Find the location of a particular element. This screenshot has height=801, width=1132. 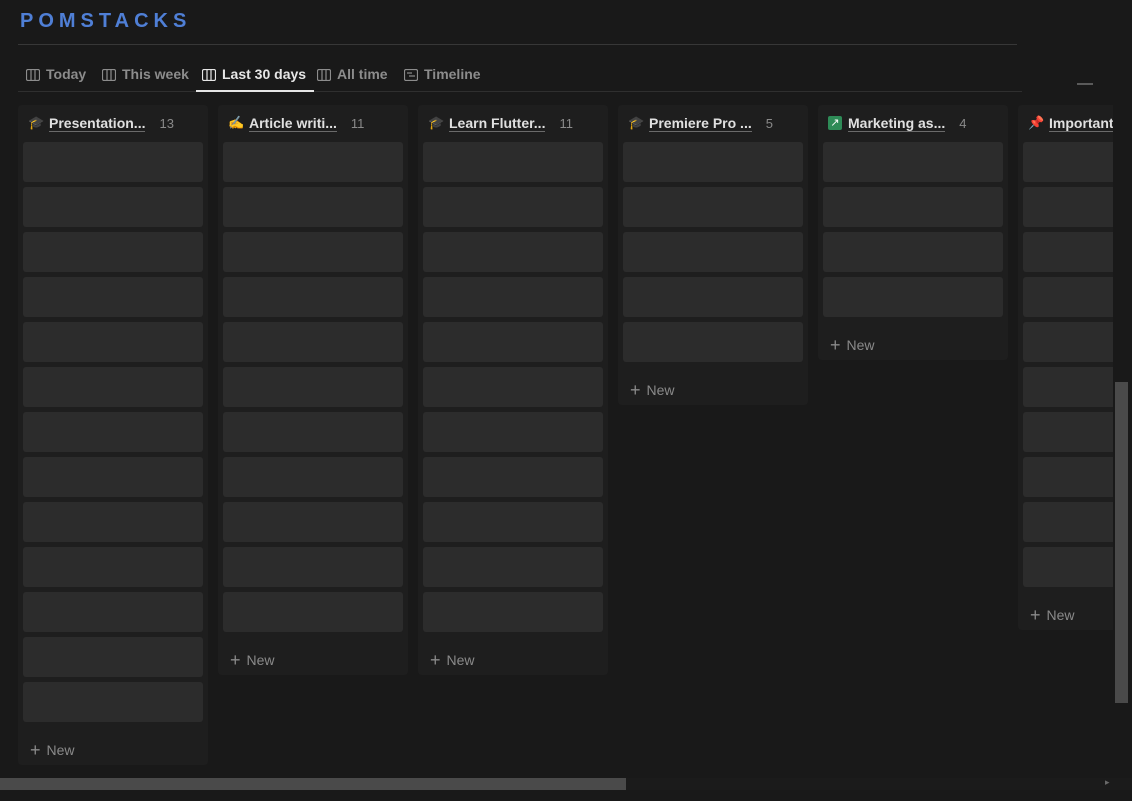

board-column: 🎓 Premiere Pro ... 5 + New is located at coordinates (713, 255).